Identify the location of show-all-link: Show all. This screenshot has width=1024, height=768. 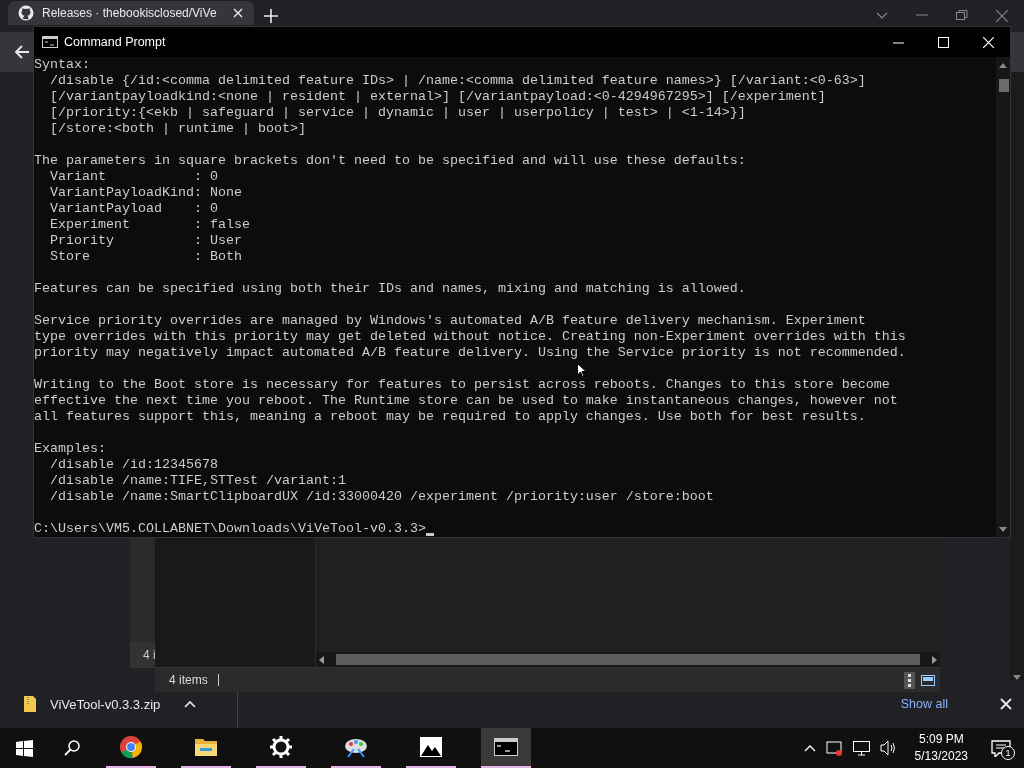
(924, 704).